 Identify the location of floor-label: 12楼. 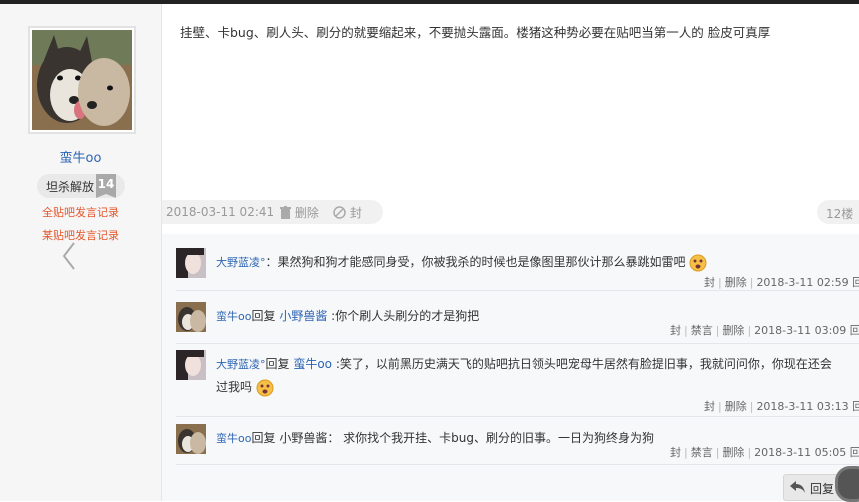
(840, 214).